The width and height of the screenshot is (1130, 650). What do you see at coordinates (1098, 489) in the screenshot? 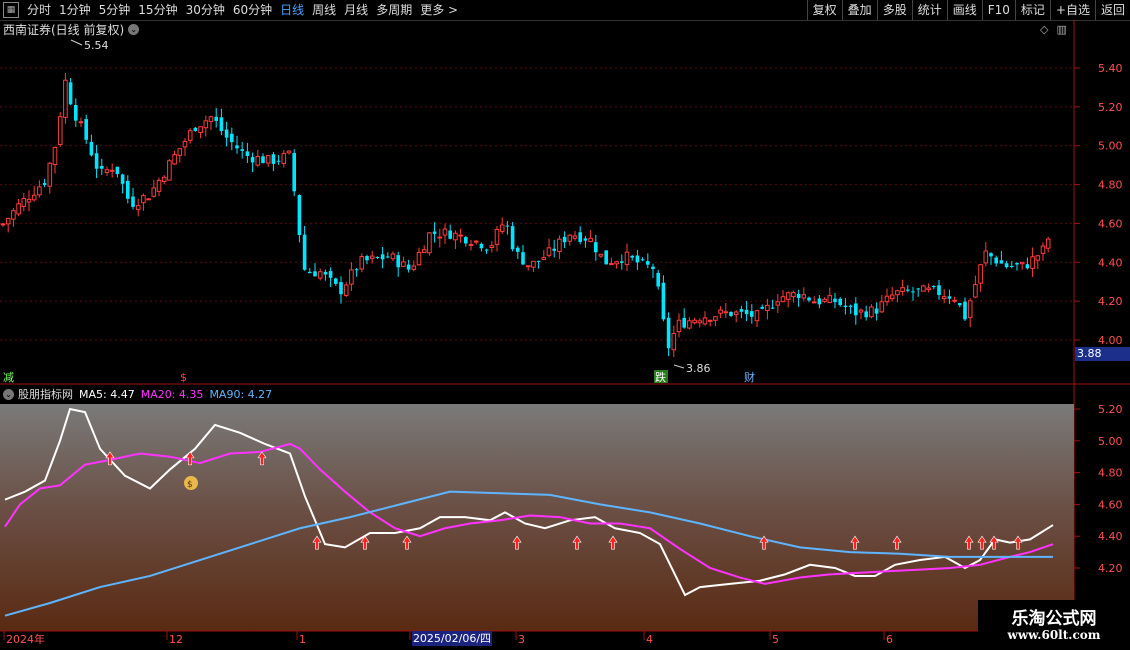
I see `indicator-price-ticks: 5.20 5.00 4.80 4.60 4.40 4.20` at bounding box center [1098, 489].